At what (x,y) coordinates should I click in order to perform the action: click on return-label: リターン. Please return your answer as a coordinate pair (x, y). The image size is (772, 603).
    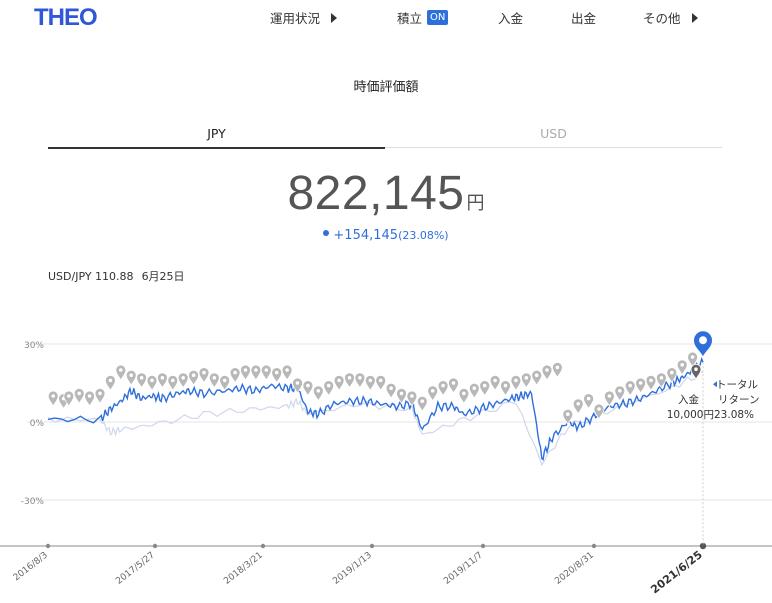
    Looking at the image, I should click on (738, 400).